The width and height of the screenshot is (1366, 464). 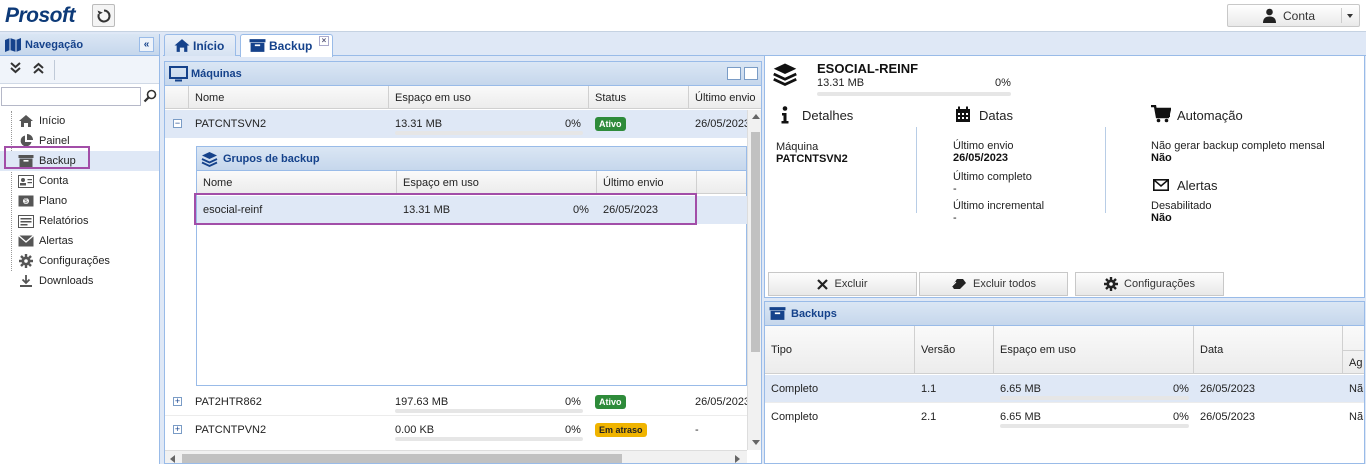 I want to click on table-row: PATCNTSVN2 13.31 MB 0% Ativo 26/05/2023, so click(x=463, y=124).